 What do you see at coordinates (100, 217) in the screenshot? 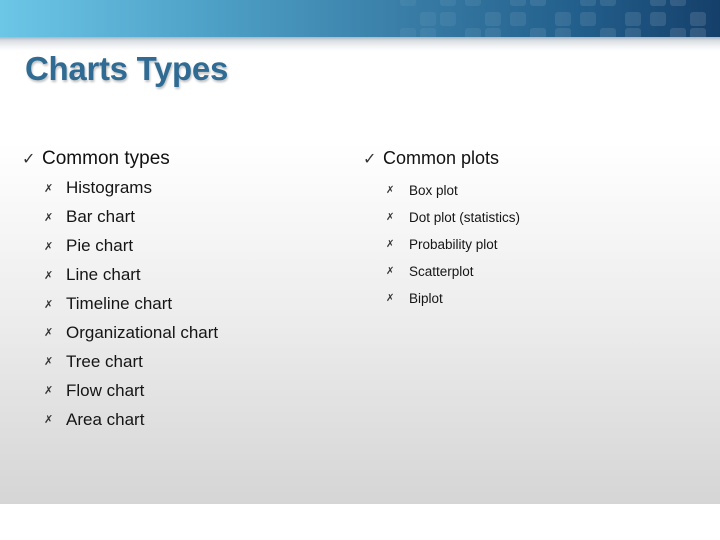
I see `list-item-label: Bar chart` at bounding box center [100, 217].